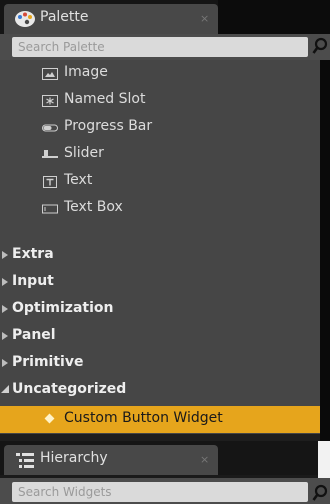 The width and height of the screenshot is (330, 504). I want to click on hierarchy-list-icon, so click(25, 460).